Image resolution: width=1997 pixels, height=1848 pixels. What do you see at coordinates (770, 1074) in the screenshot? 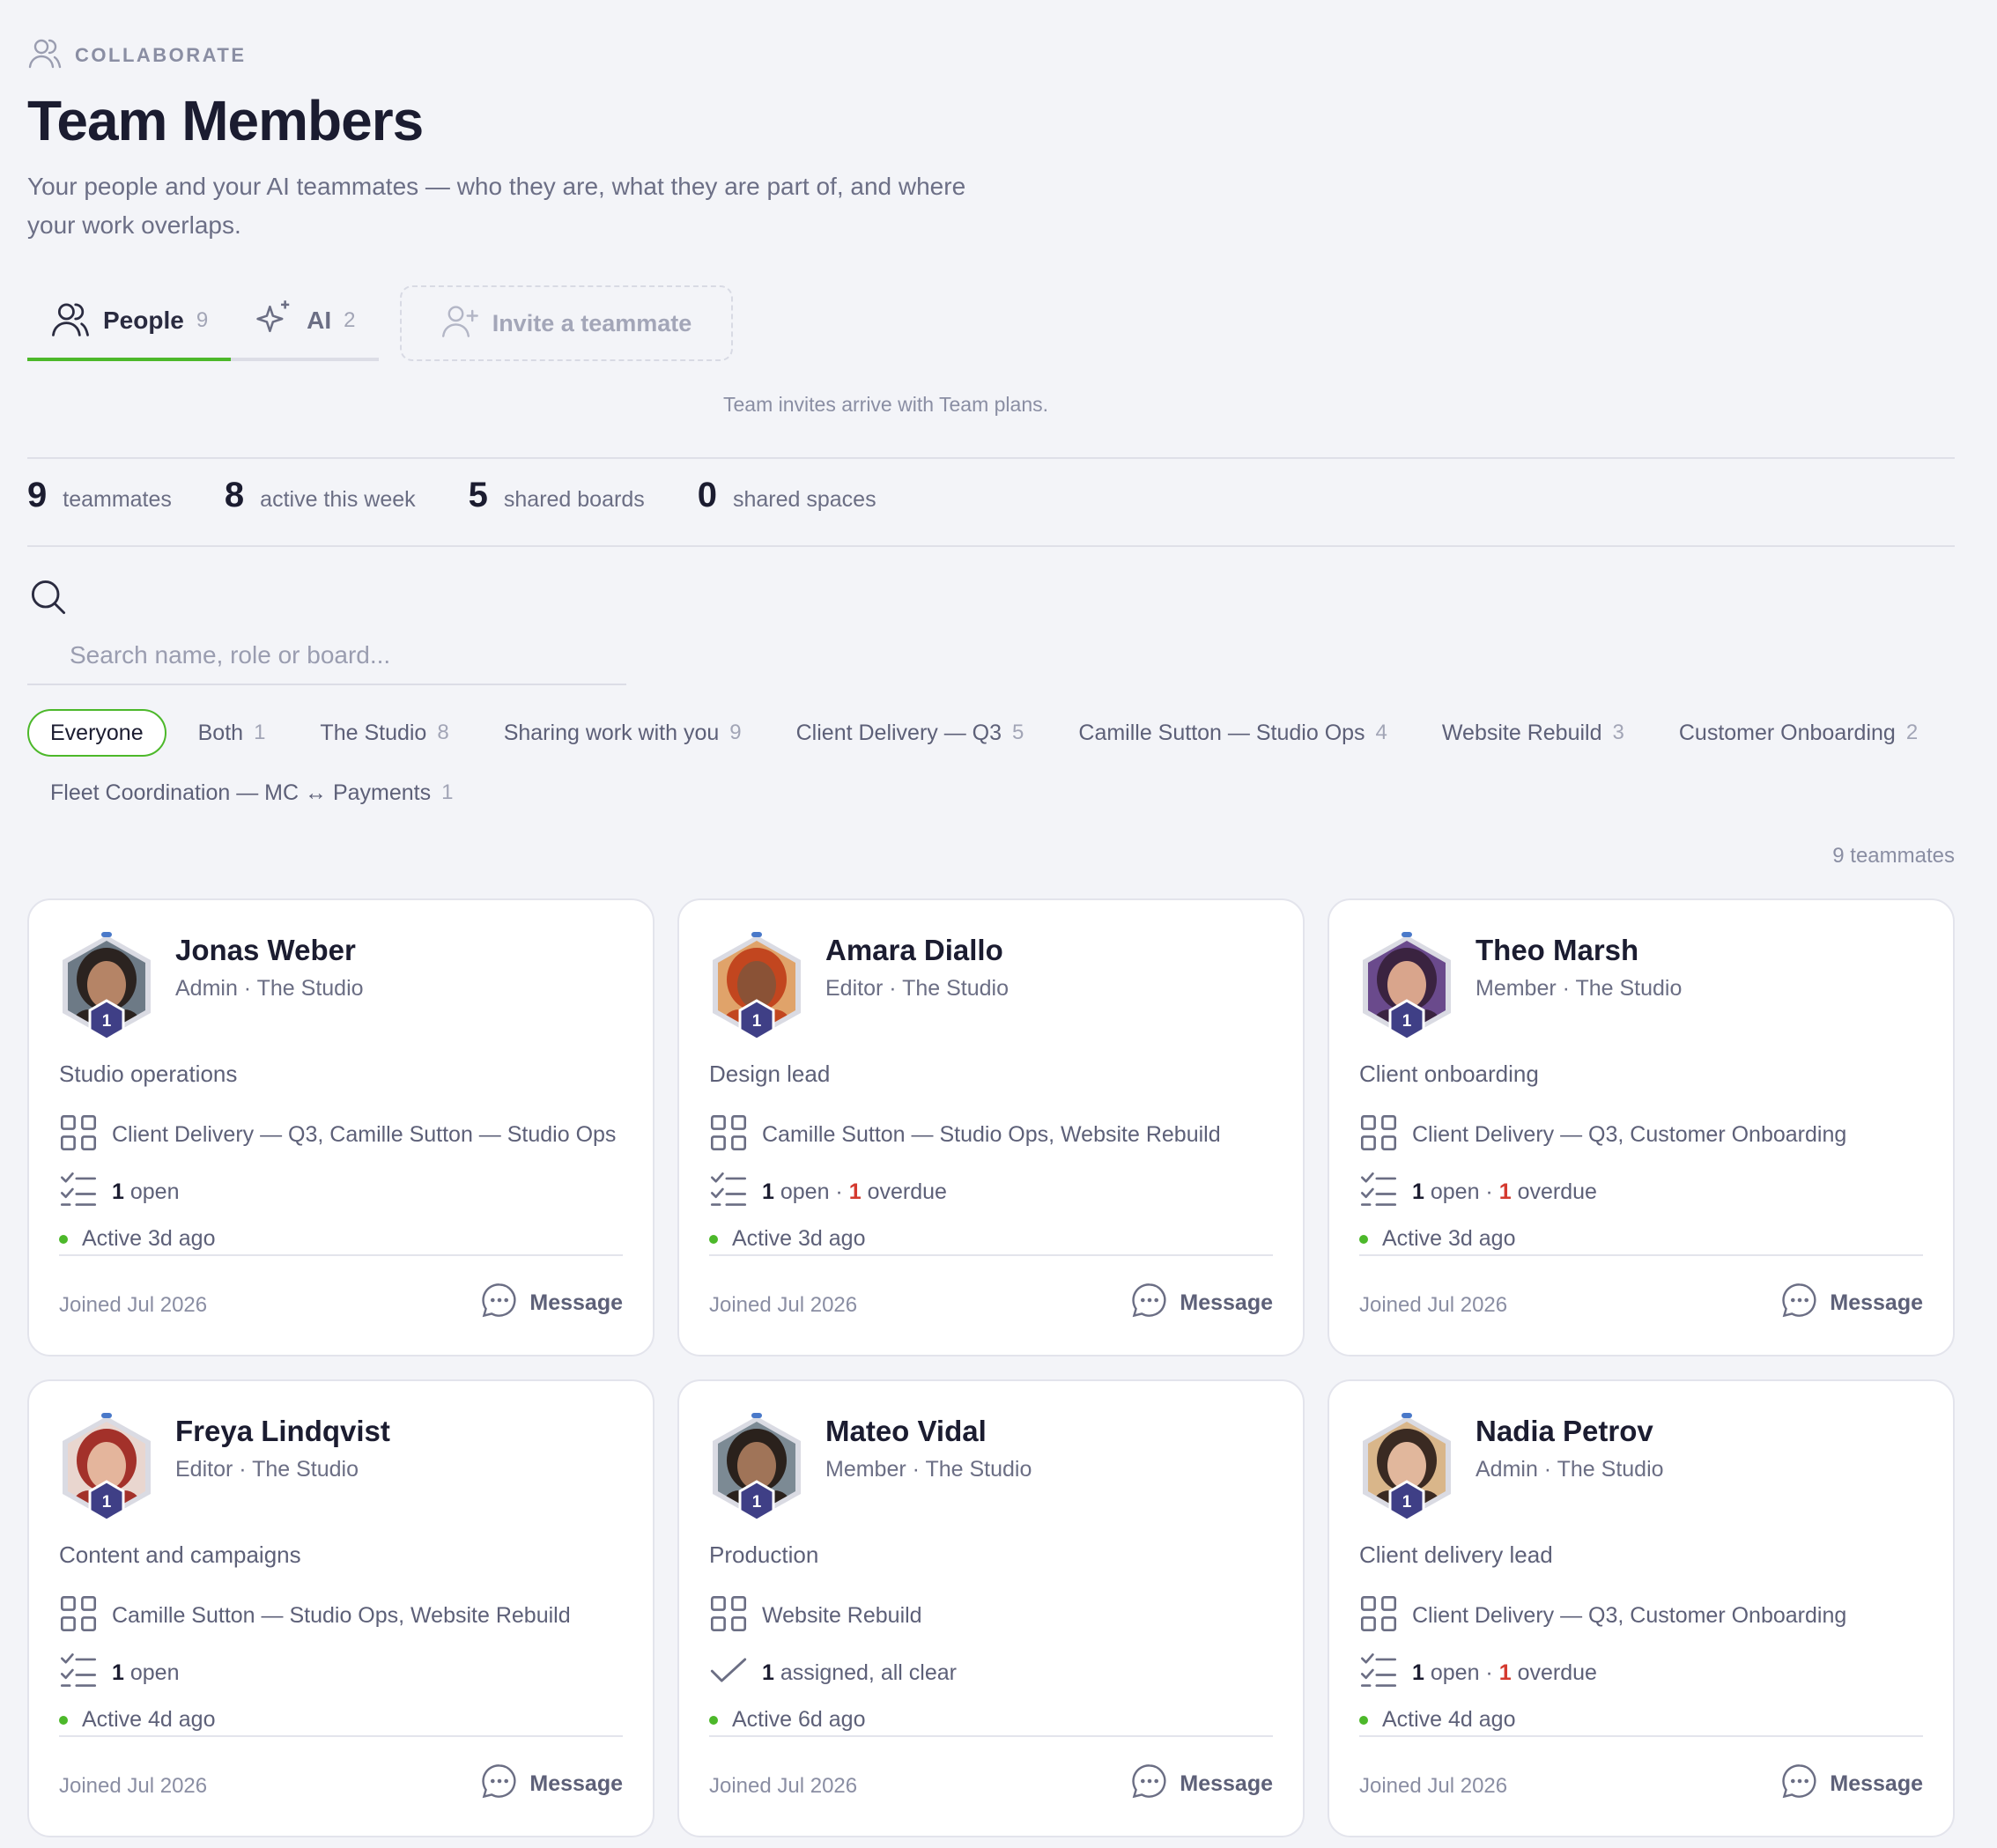
I see `member-description: Design lead` at bounding box center [770, 1074].